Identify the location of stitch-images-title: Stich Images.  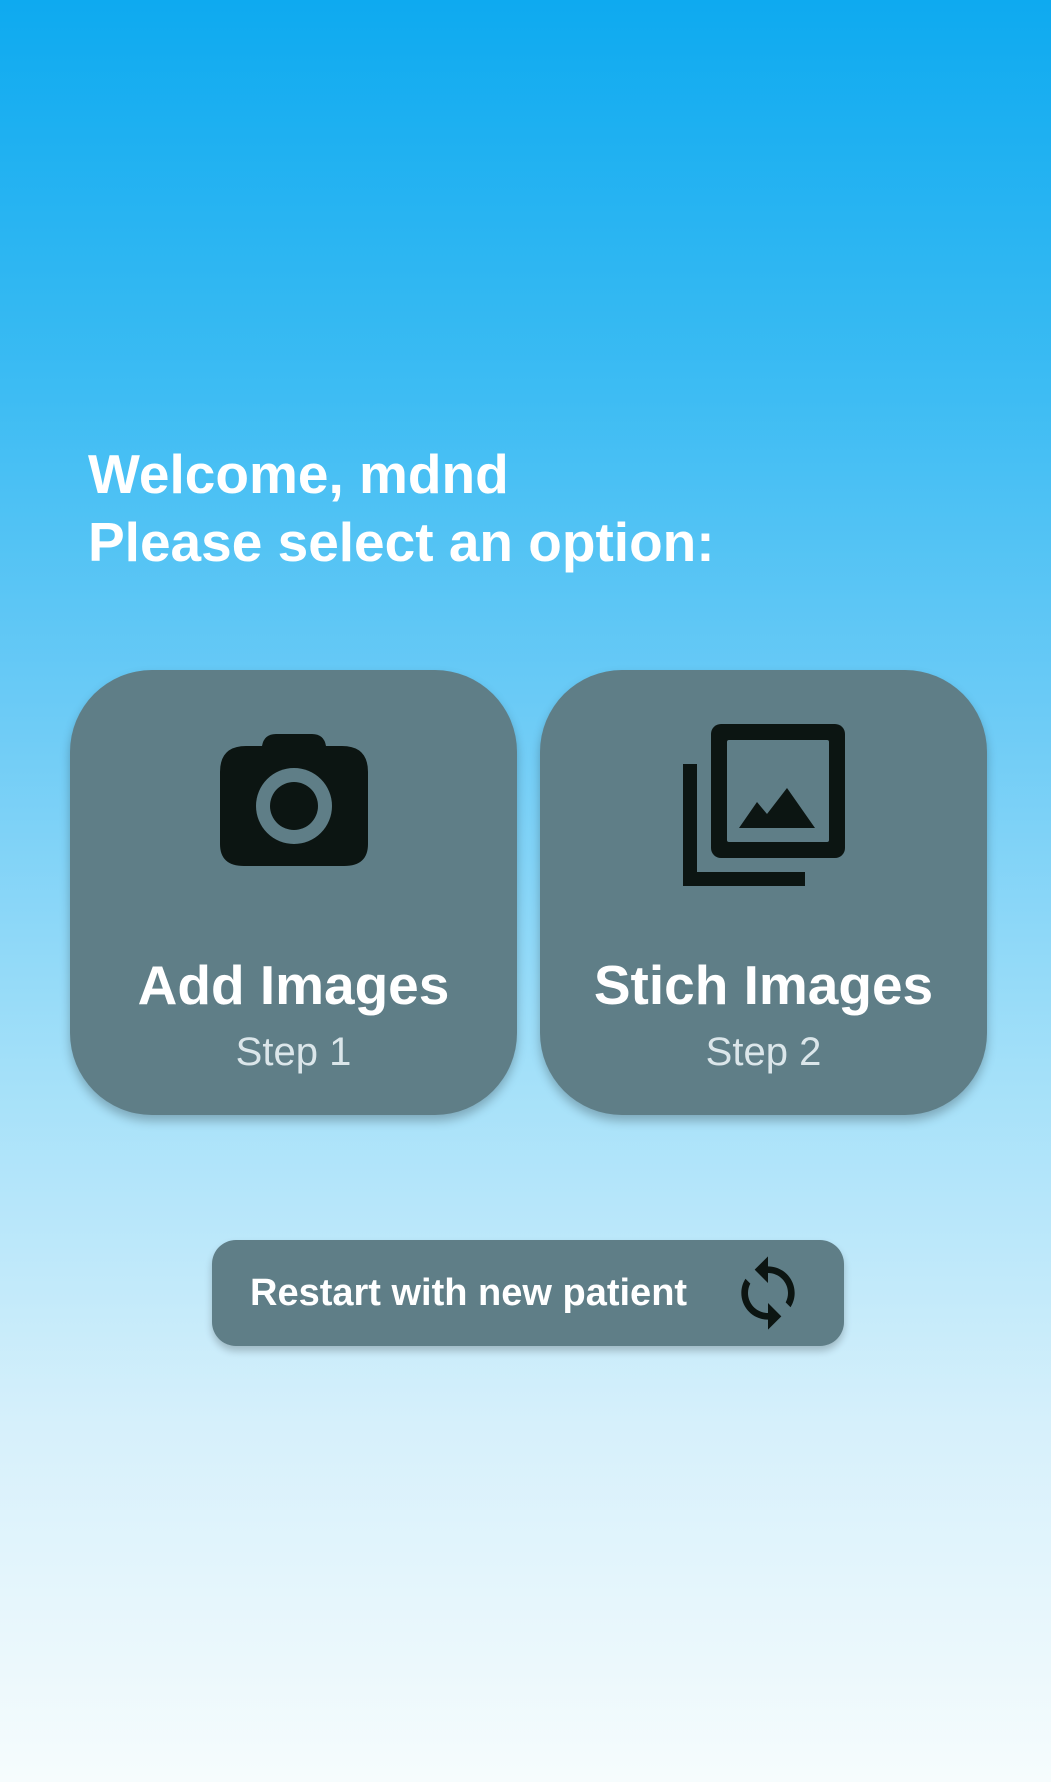
(763, 985).